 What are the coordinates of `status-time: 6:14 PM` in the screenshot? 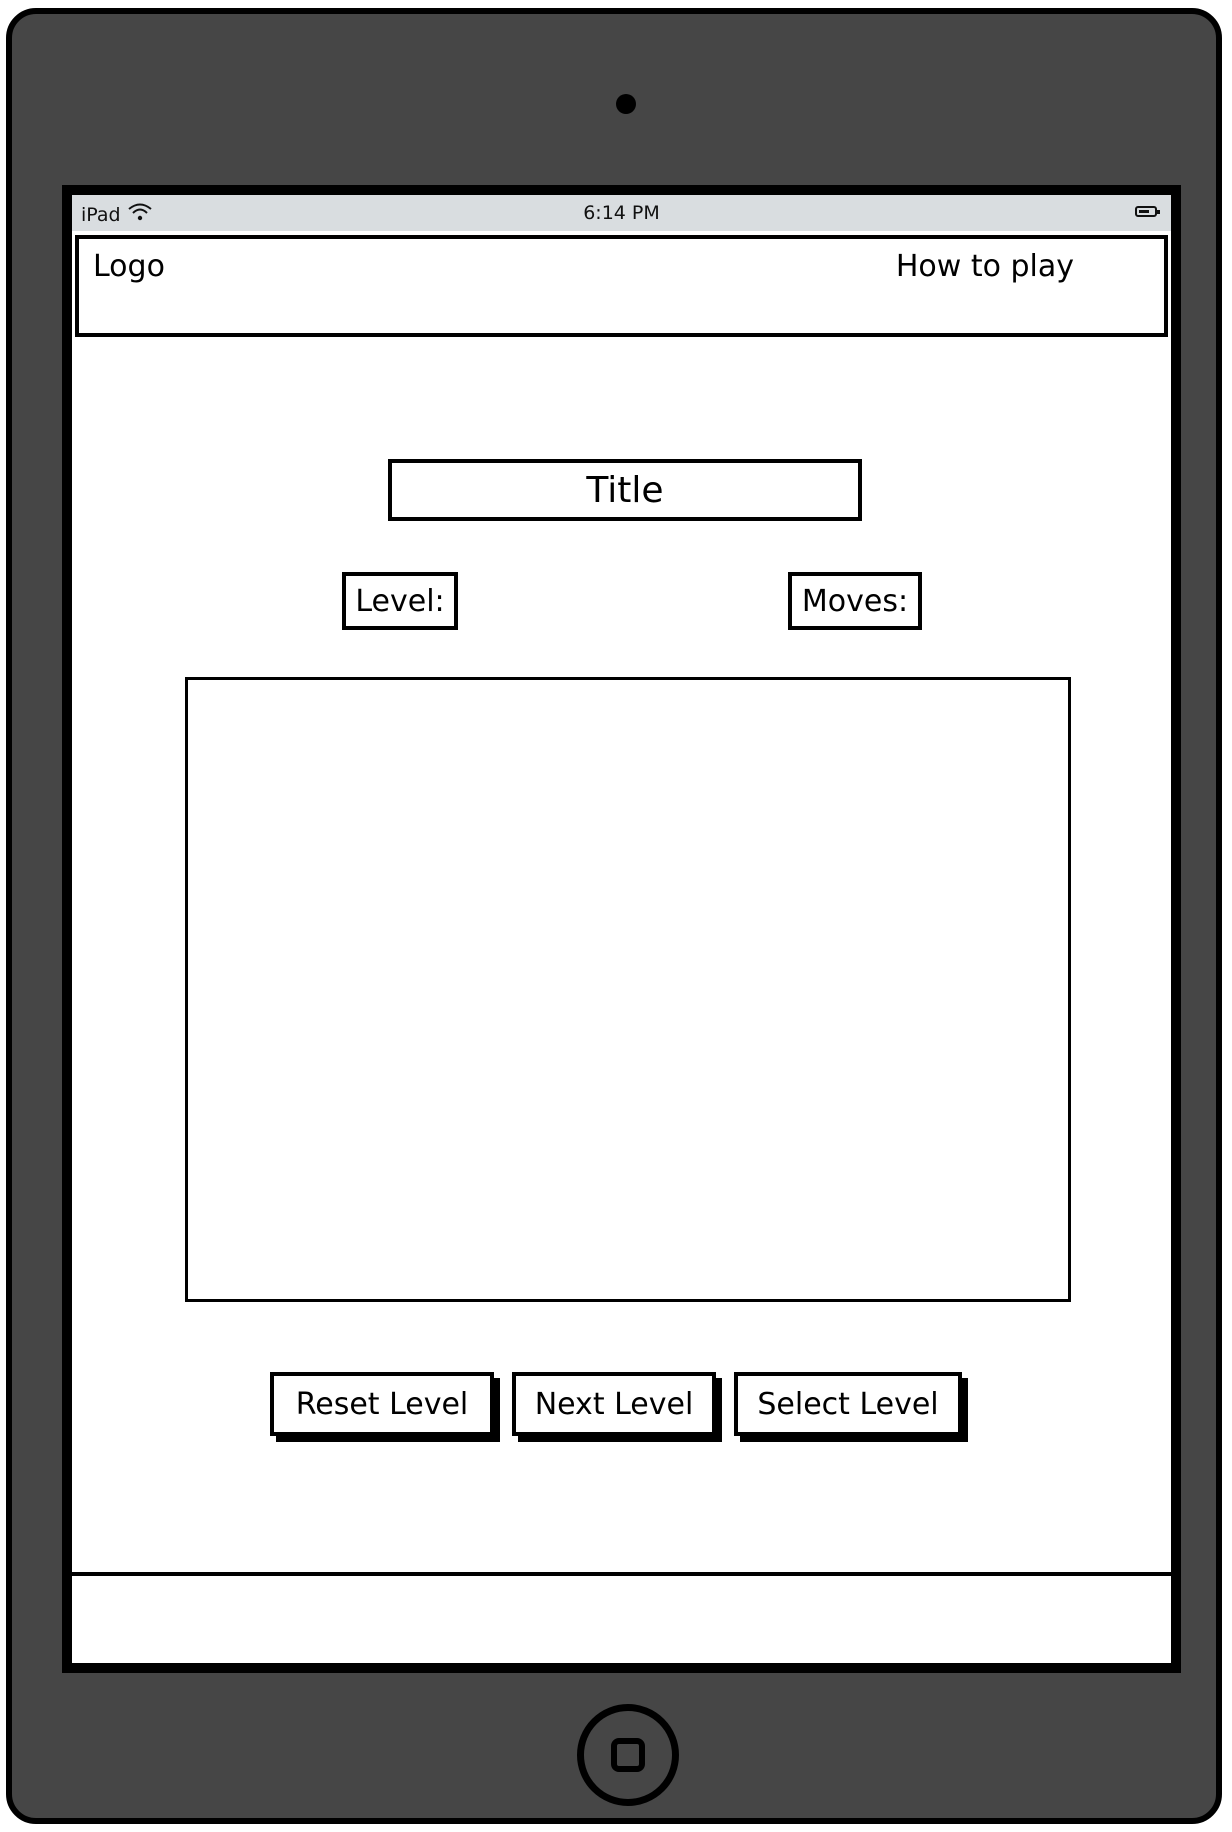 It's located at (621, 213).